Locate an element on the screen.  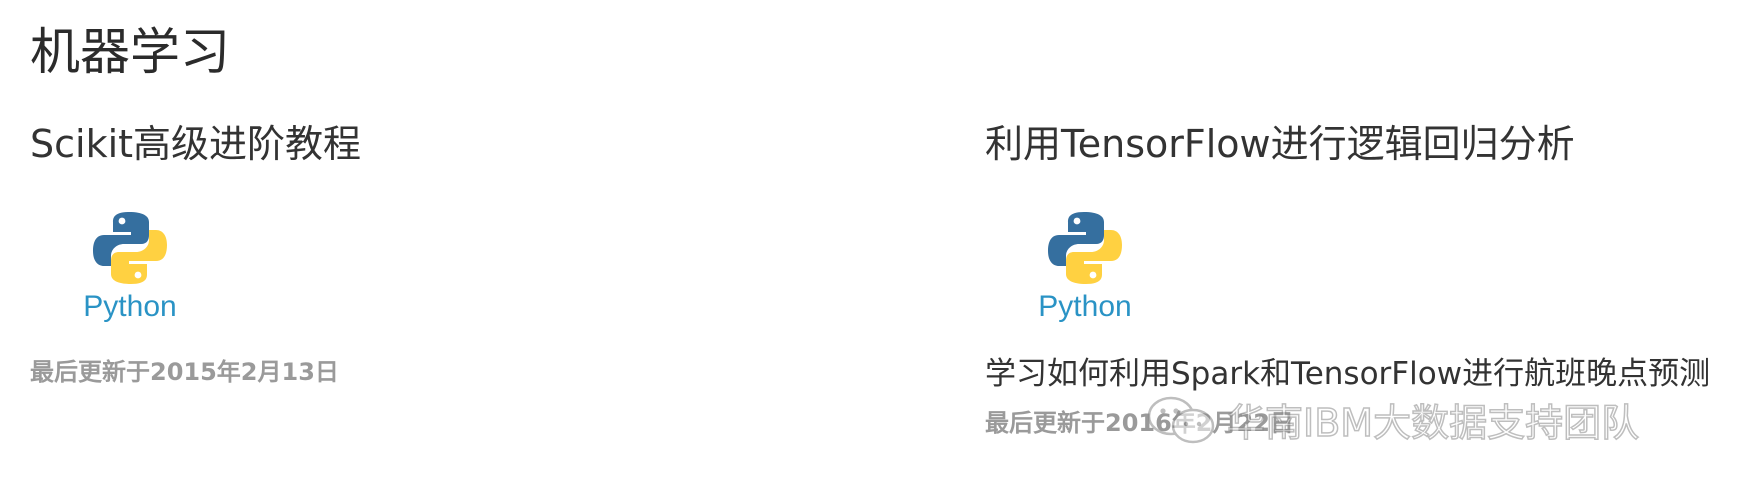
watermark: 华南IBM大数据支持团队 is located at coordinates (1392, 419).